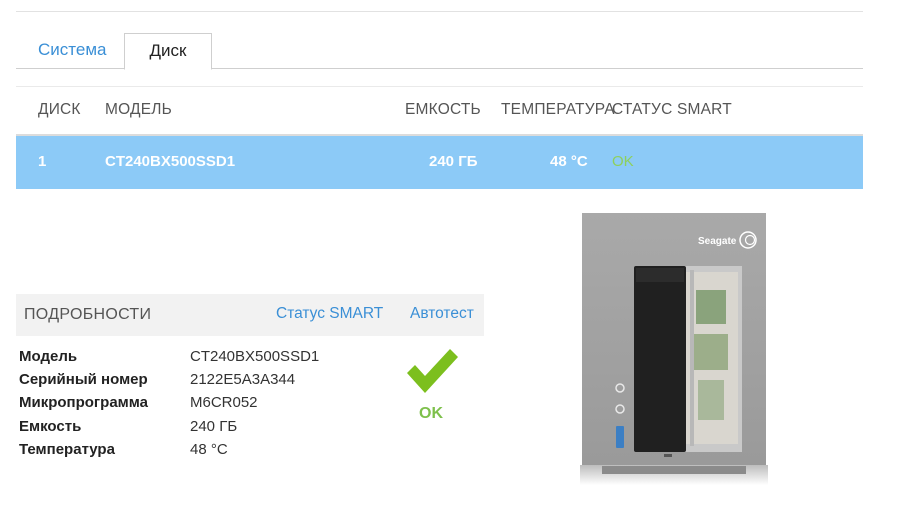  Describe the element at coordinates (558, 109) in the screenshot. I see `column-header-temperature: ТЕМПЕРАТУРА` at that location.